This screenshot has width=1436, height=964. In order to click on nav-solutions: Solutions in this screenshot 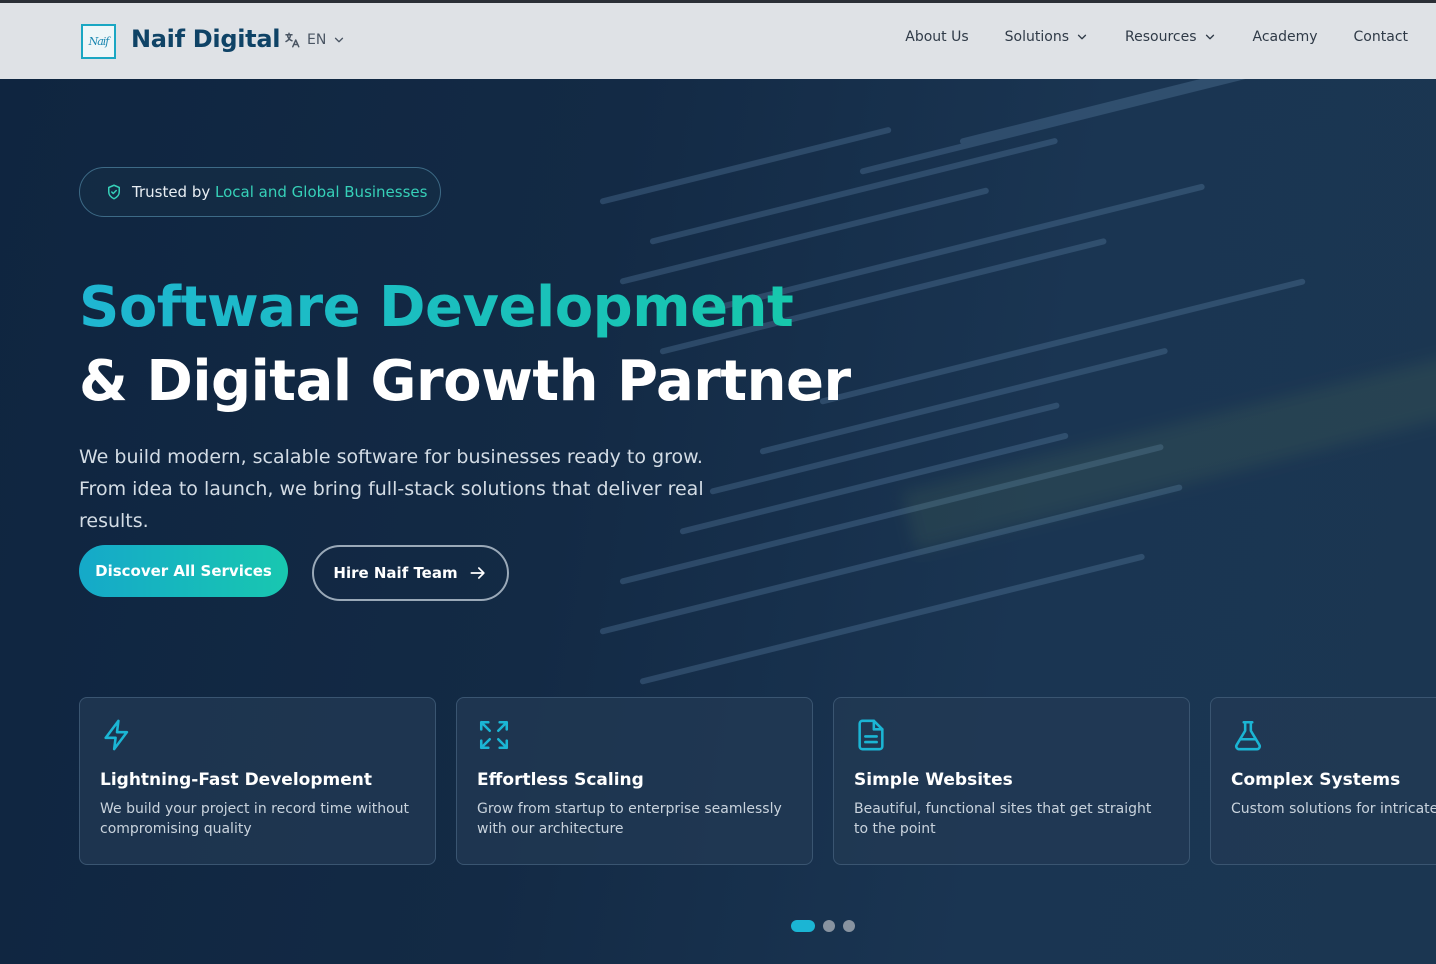, I will do `click(1047, 37)`.